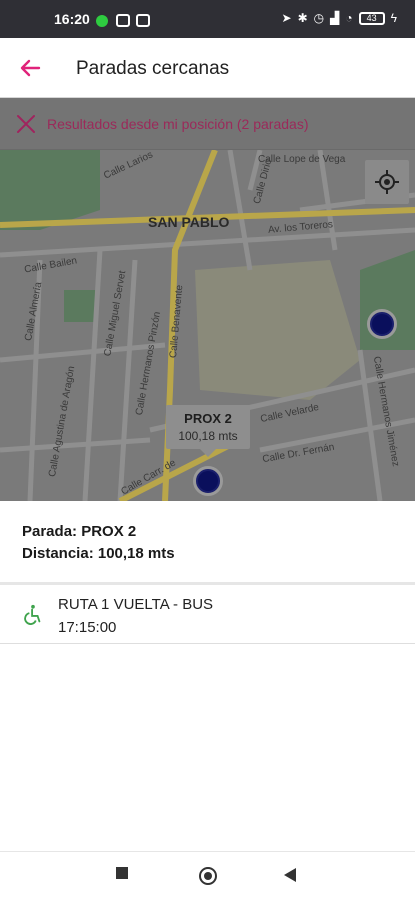 This screenshot has width=415, height=900. I want to click on status-bar: 16:20 ➤ ✱ ◷ ▟ ◔ 43 ϟ, so click(207, 19).